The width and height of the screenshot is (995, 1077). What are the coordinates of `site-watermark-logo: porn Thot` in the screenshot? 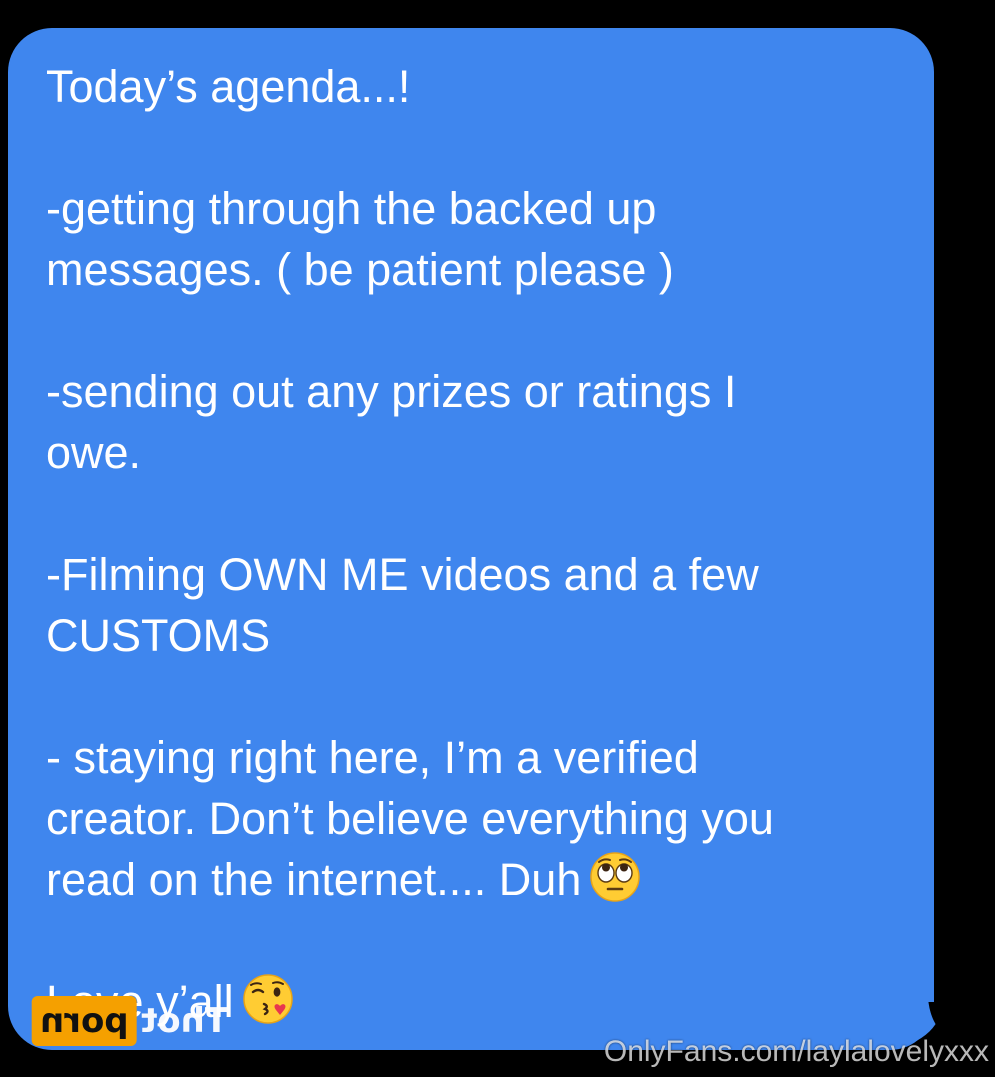 It's located at (130, 1021).